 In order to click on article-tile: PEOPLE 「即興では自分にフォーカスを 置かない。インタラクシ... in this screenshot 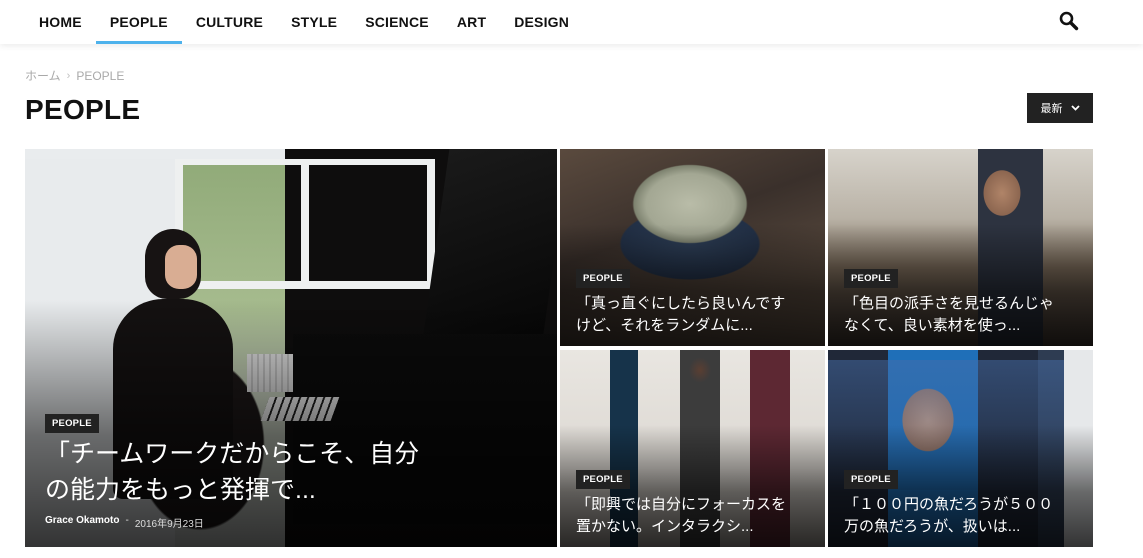, I will do `click(692, 448)`.